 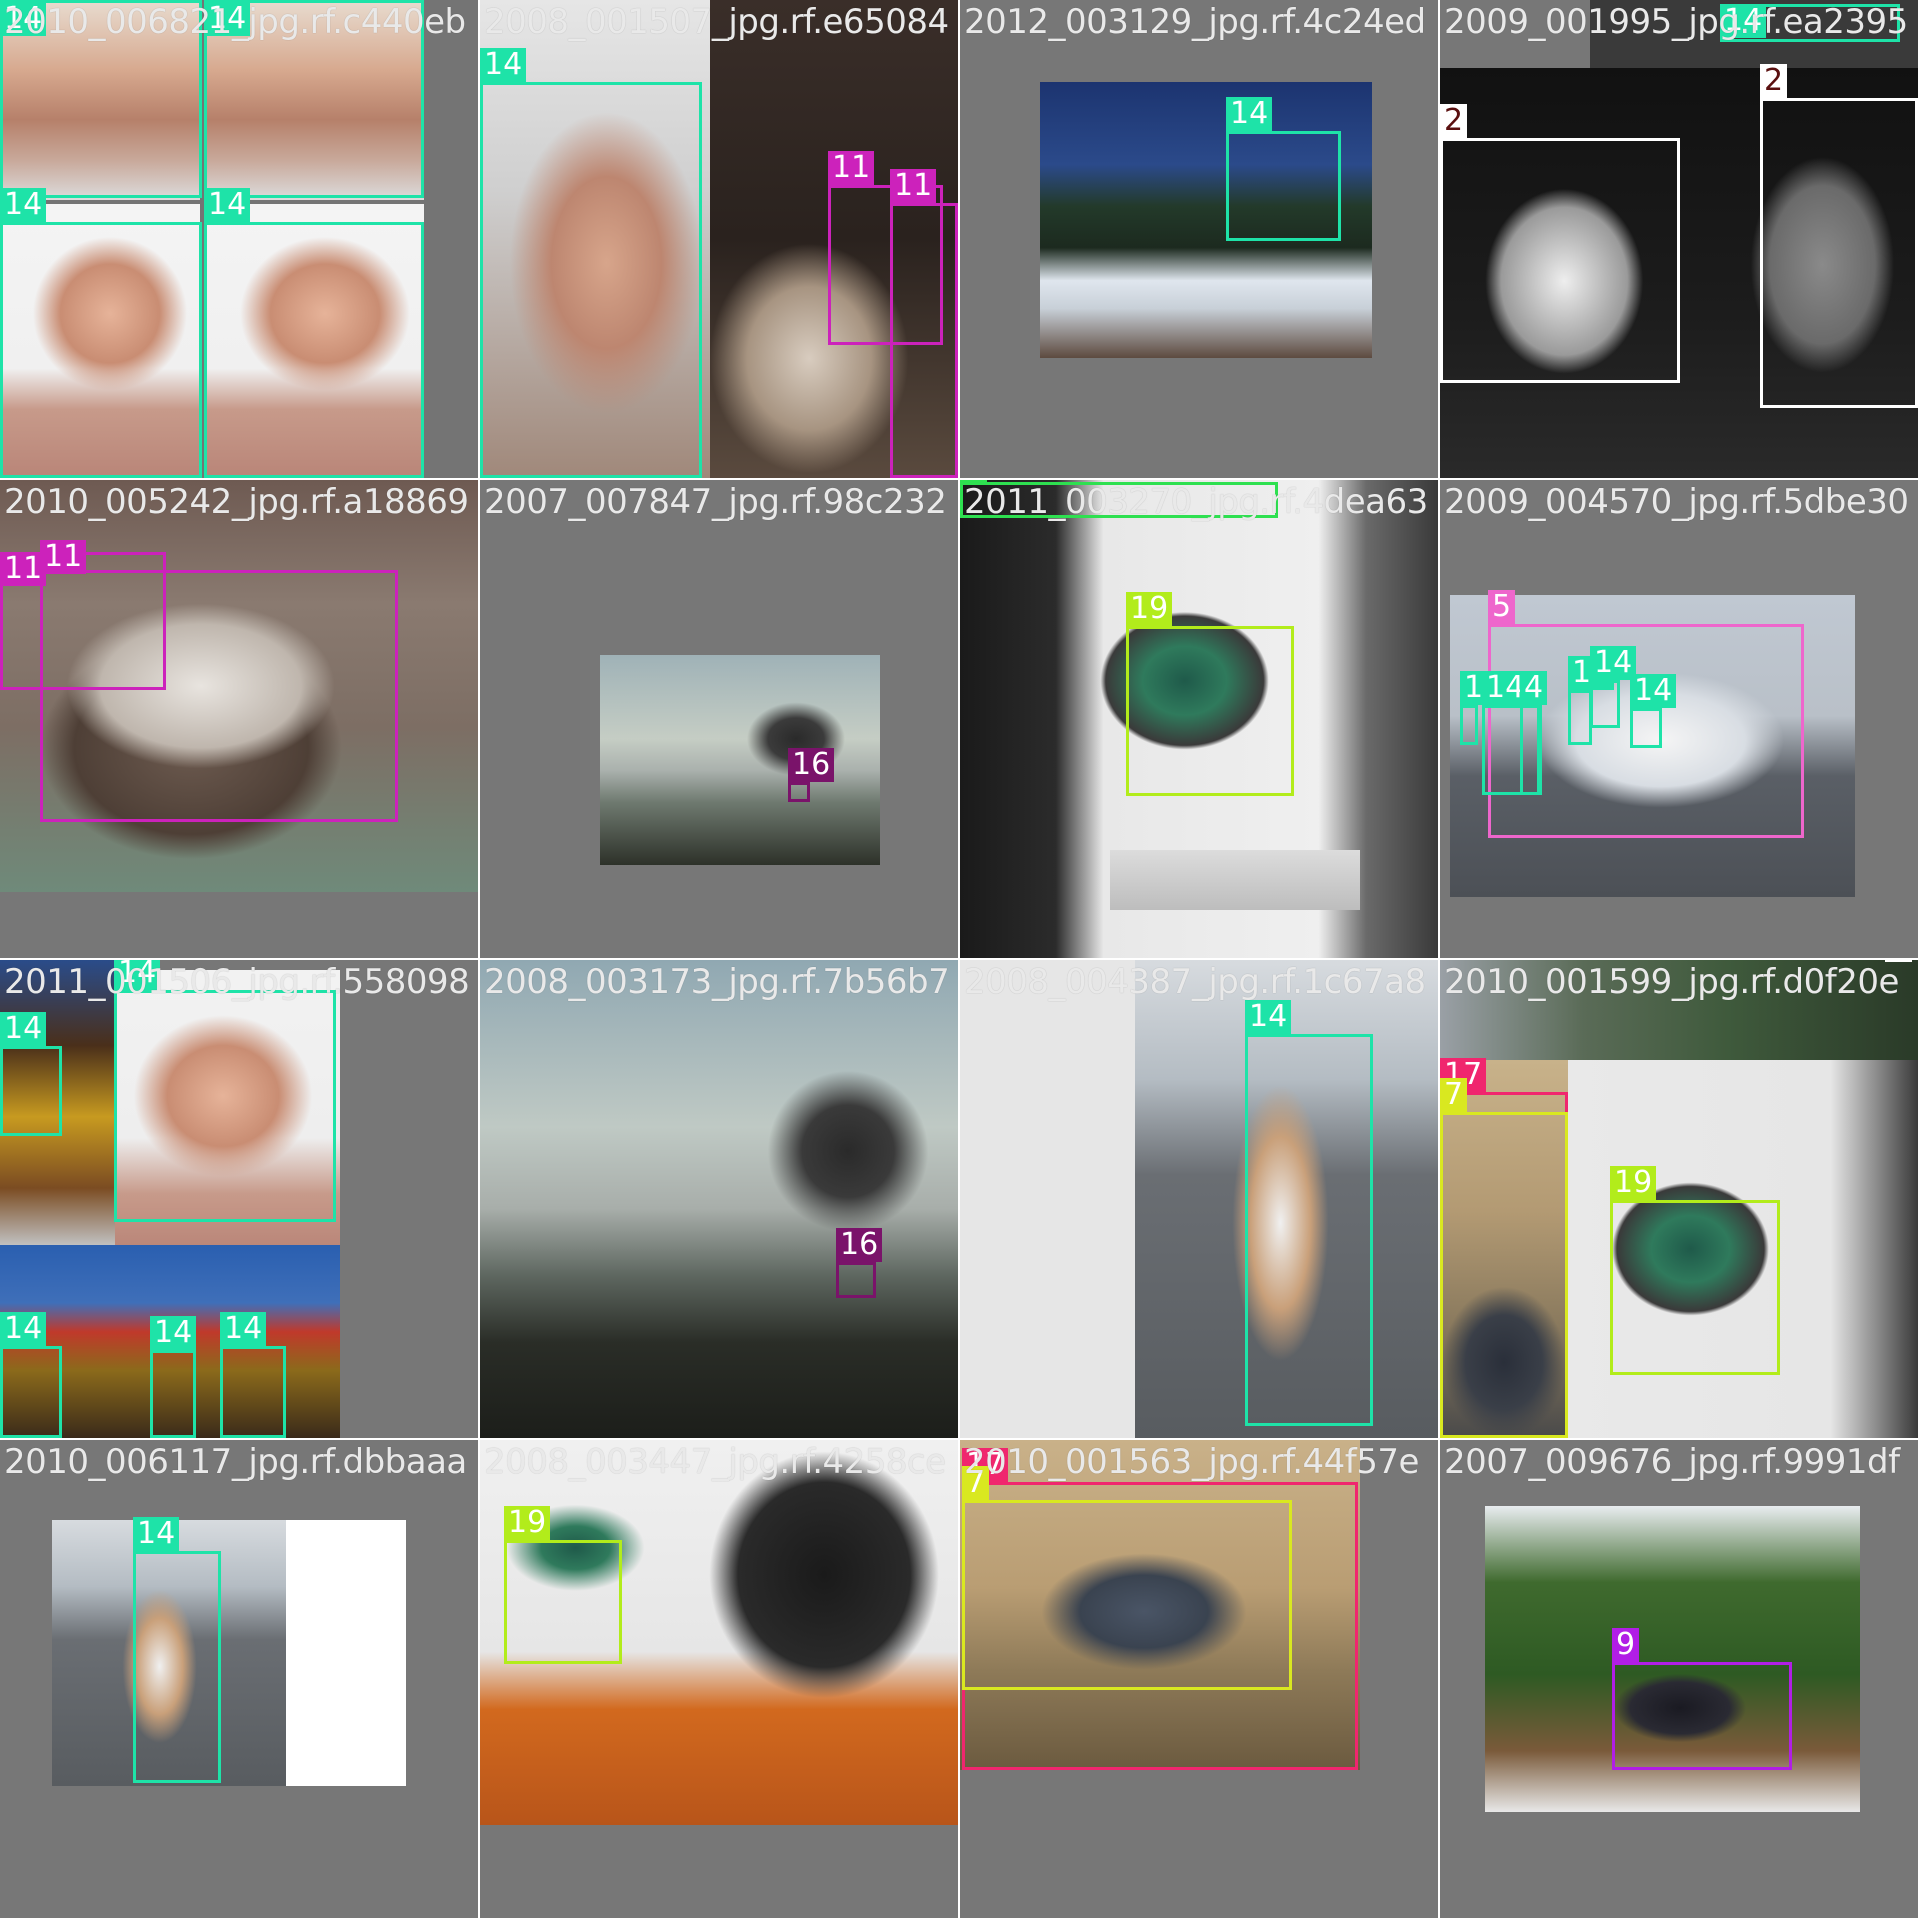 I want to click on tile-filename: 2008_004387_jpg.rf.1c67a8, so click(x=1195, y=982).